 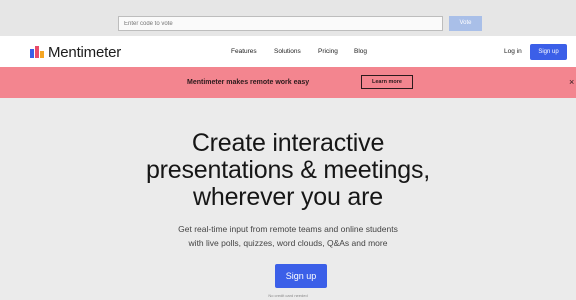 I want to click on vote-bar: Vote, so click(x=288, y=18).